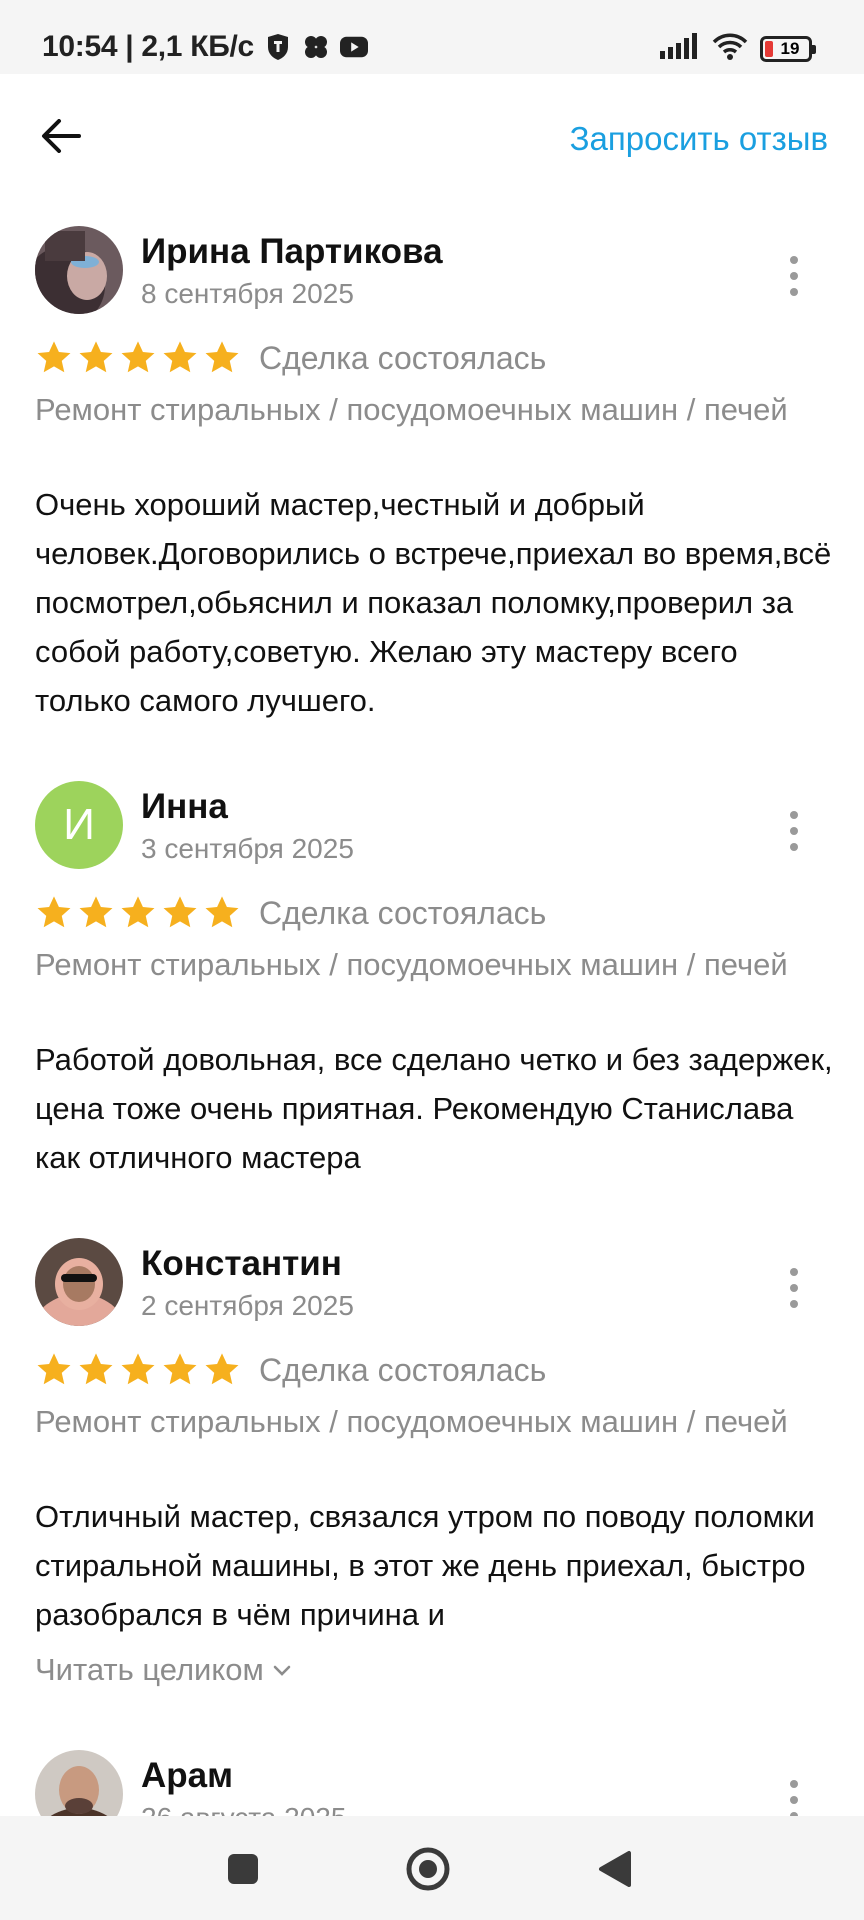 This screenshot has height=1920, width=864. What do you see at coordinates (432, 136) in the screenshot?
I see `app-header: Запросить отзыв` at bounding box center [432, 136].